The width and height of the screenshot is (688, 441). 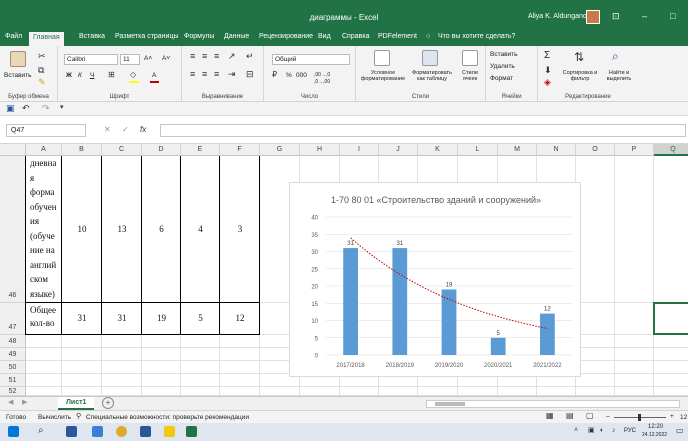 What do you see at coordinates (10, 402) in the screenshot?
I see `prev-sheet-icon: ◀` at bounding box center [10, 402].